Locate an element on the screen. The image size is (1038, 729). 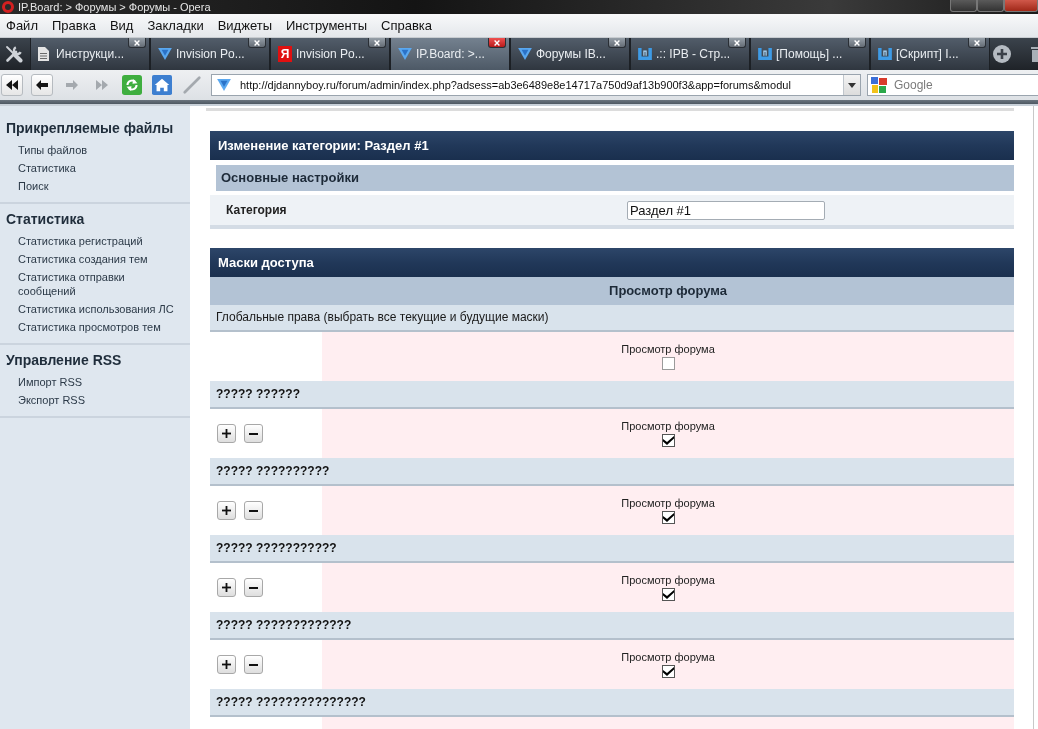
mask-header: ????? ????????????? is located at coordinates (612, 626).